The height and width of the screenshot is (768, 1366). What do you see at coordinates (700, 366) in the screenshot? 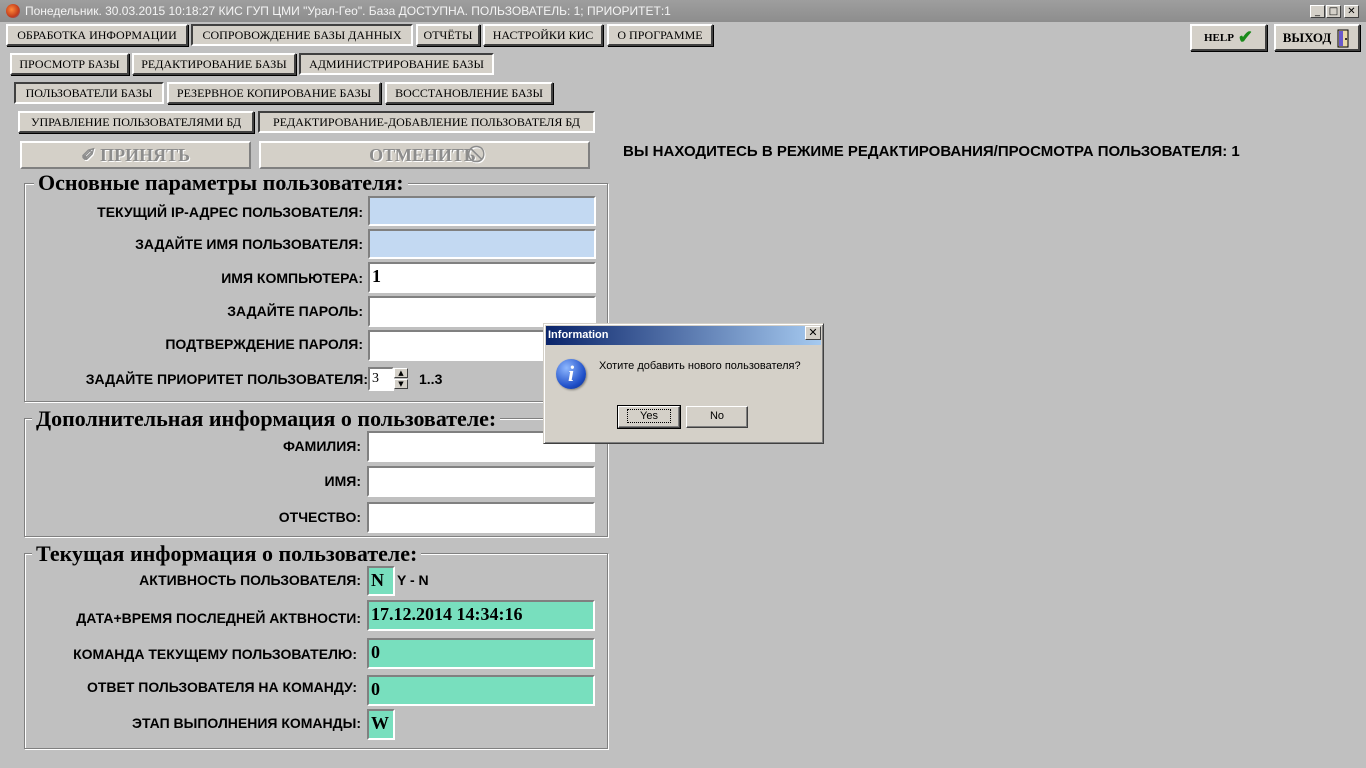
I see `dialog-message: Хотите добавить нового пользователя?` at bounding box center [700, 366].